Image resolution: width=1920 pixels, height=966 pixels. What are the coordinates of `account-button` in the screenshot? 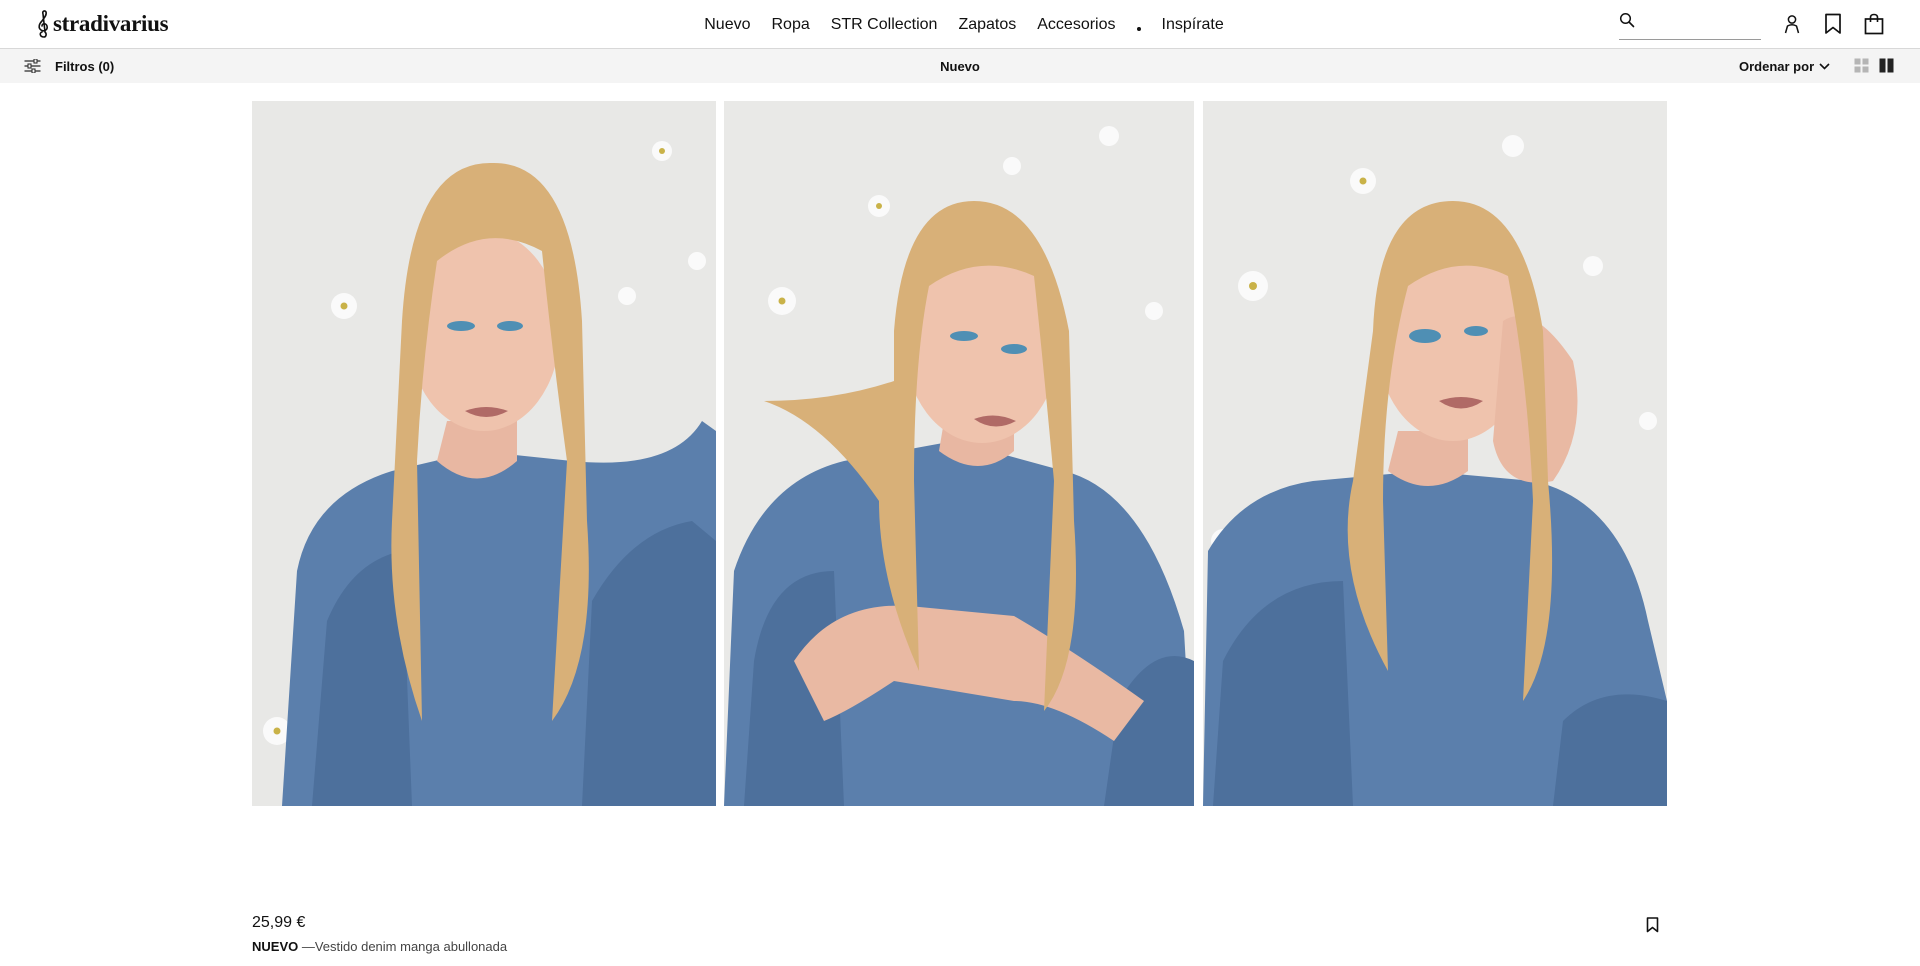 It's located at (1792, 24).